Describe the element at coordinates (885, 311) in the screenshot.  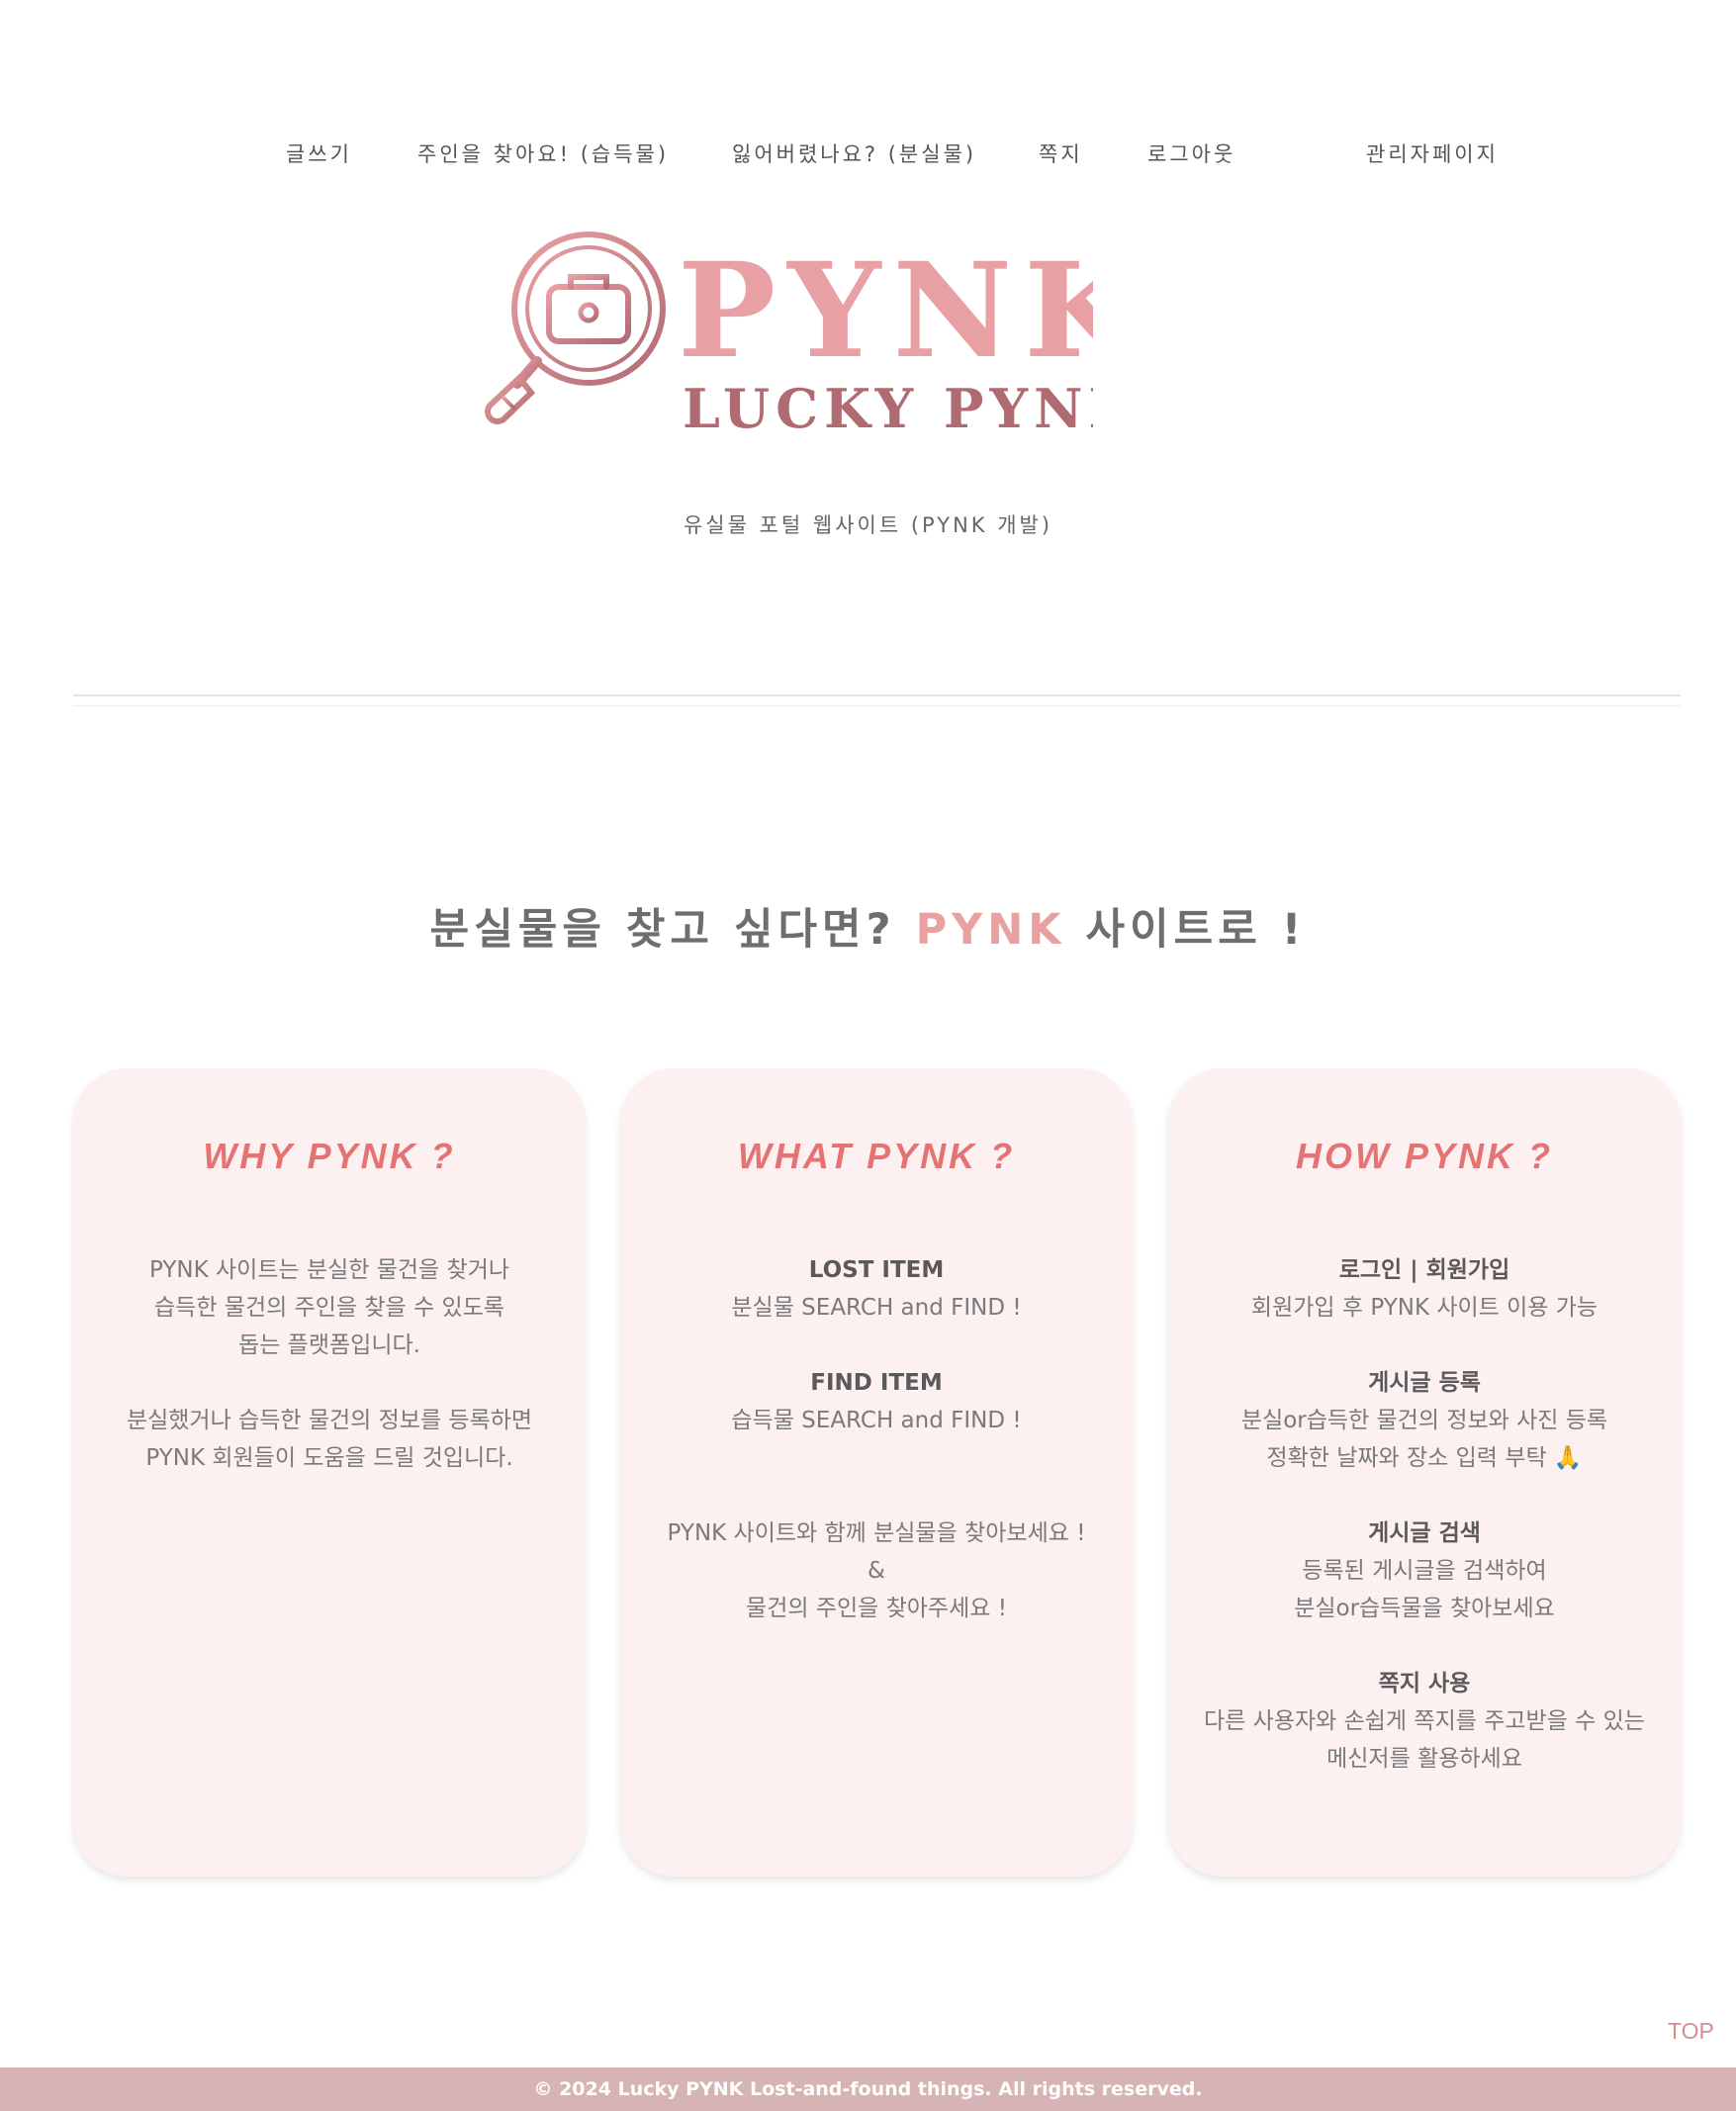
I see `logo-brand-text: PYNK` at that location.